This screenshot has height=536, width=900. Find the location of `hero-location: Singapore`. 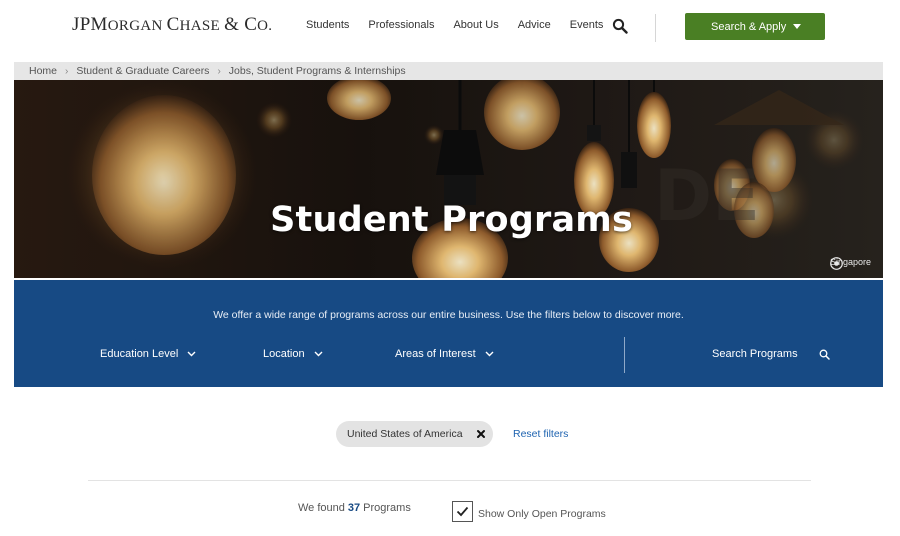

hero-location: Singapore is located at coordinates (850, 263).